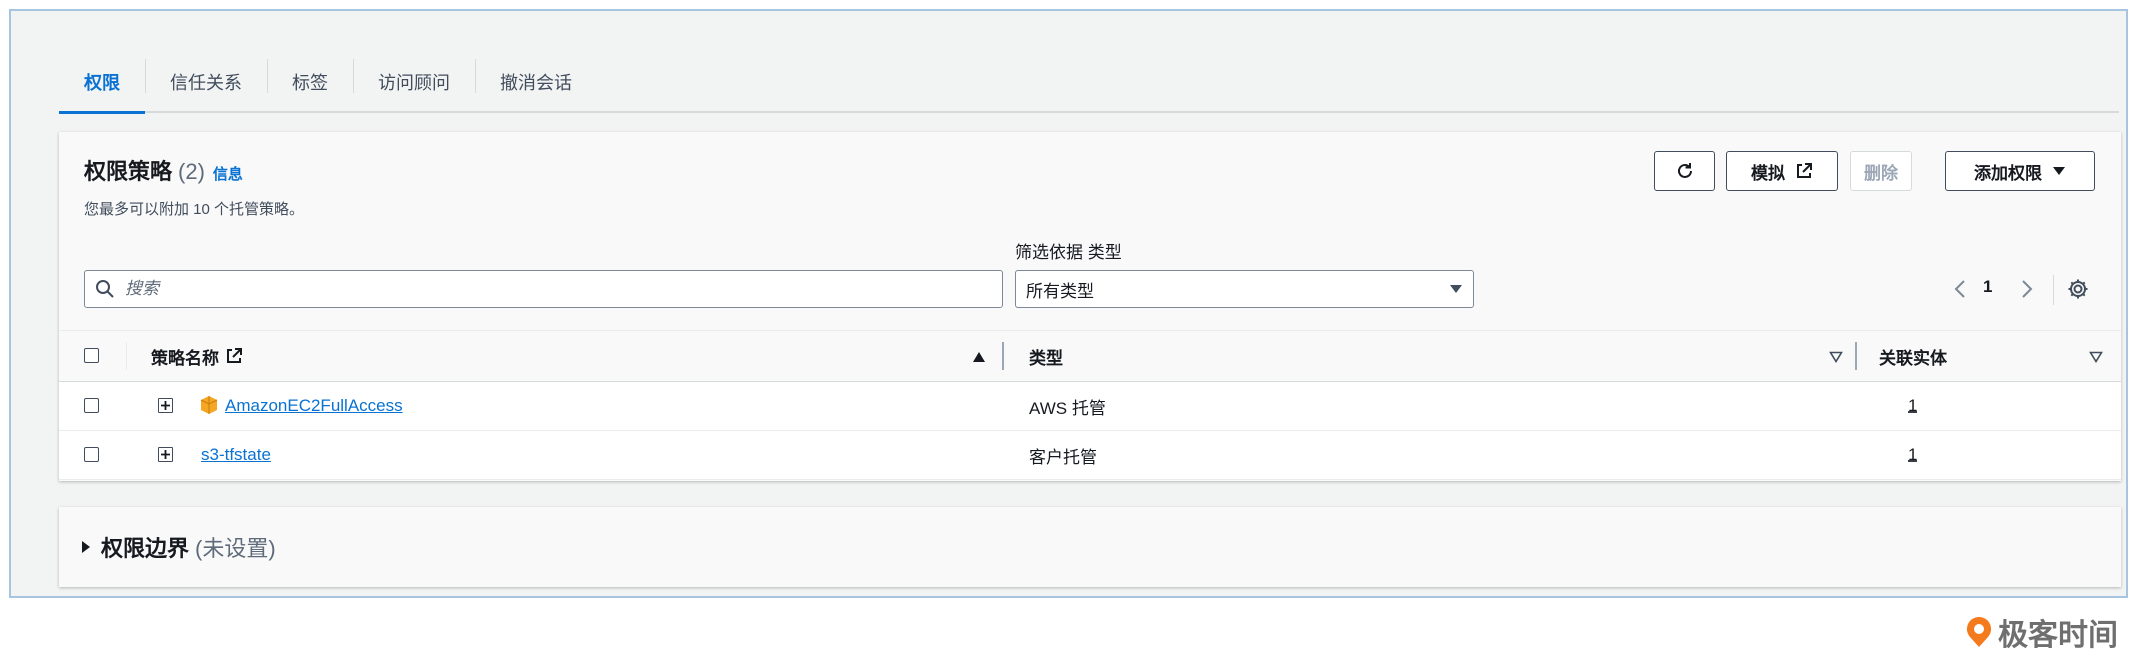 This screenshot has width=2138, height=665. What do you see at coordinates (1913, 356) in the screenshot?
I see `column-header-entities: 关联实体` at bounding box center [1913, 356].